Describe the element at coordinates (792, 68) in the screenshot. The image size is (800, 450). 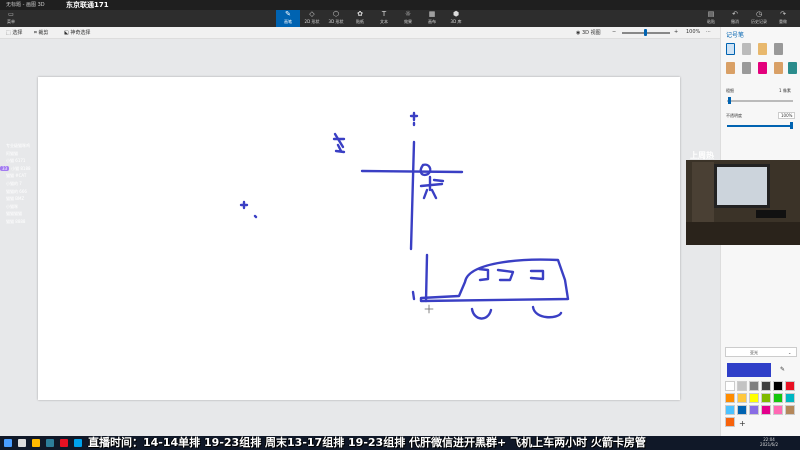
I see `spray-can-brush` at that location.